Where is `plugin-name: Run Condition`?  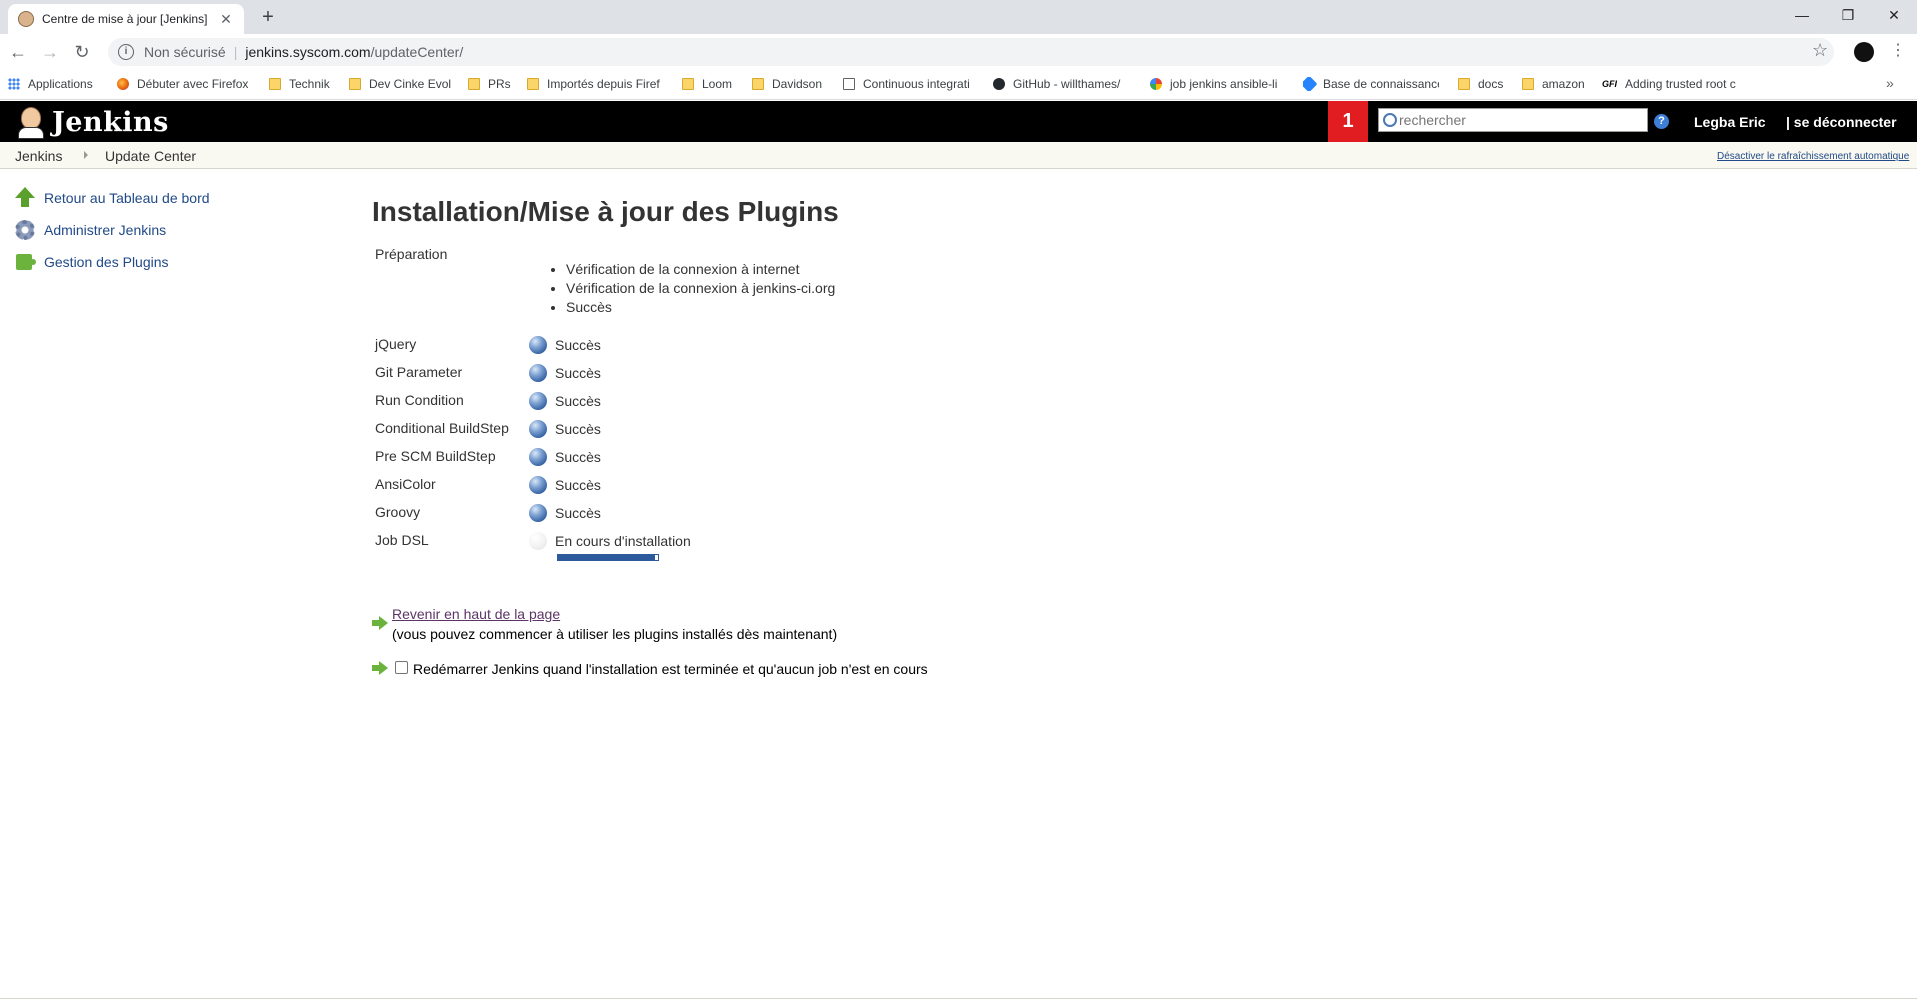
plugin-name: Run Condition is located at coordinates (419, 400).